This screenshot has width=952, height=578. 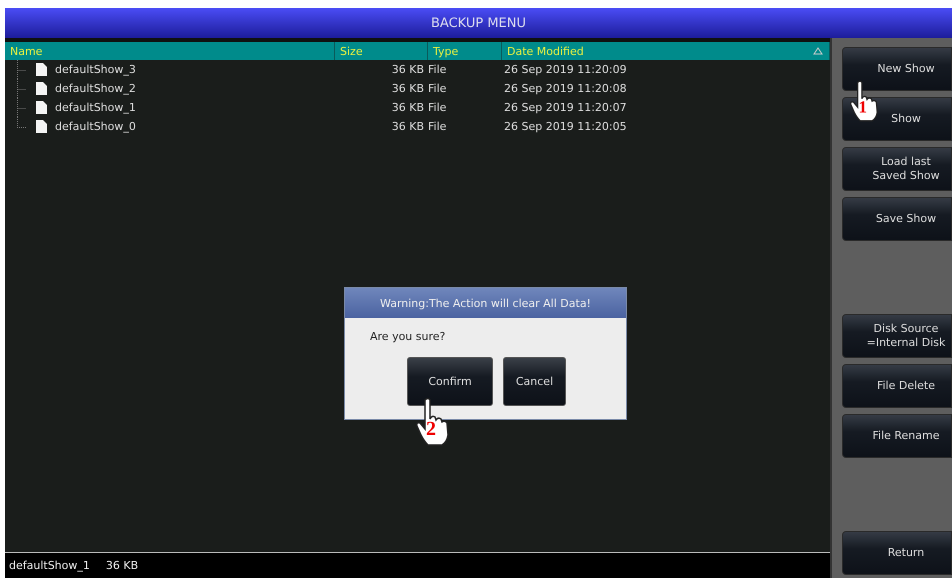 I want to click on file-date: 26 Sep 2019 11:20:07, so click(x=565, y=107).